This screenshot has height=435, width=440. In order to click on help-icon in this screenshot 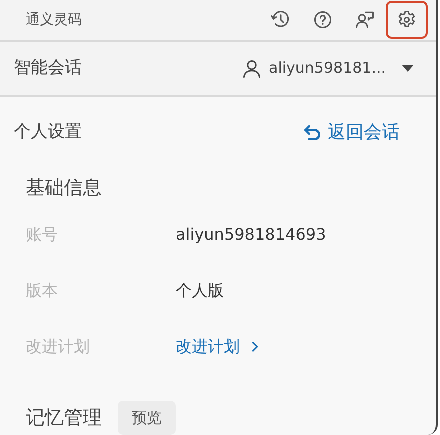, I will do `click(323, 20)`.